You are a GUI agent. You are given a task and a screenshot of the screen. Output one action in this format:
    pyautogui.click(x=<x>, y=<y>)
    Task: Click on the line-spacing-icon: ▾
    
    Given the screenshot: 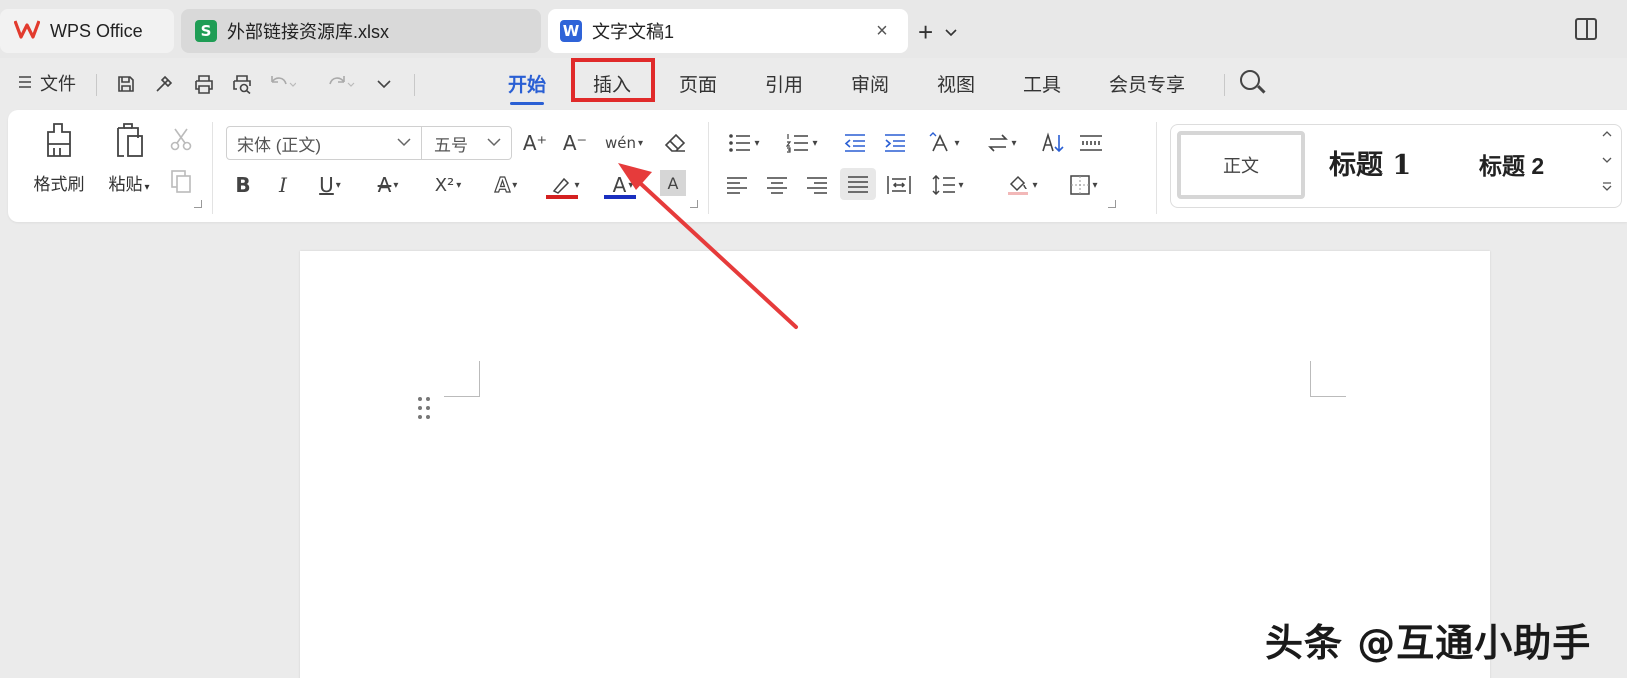 What is the action you would take?
    pyautogui.click(x=948, y=185)
    